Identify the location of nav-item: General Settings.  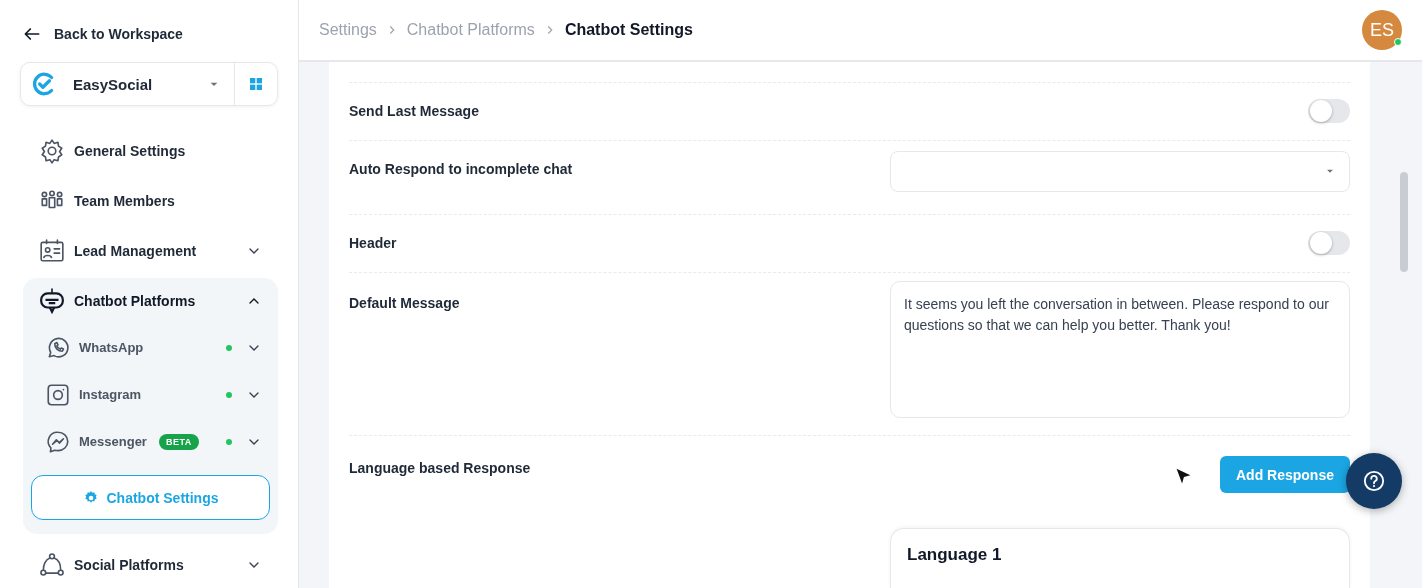
(150, 151).